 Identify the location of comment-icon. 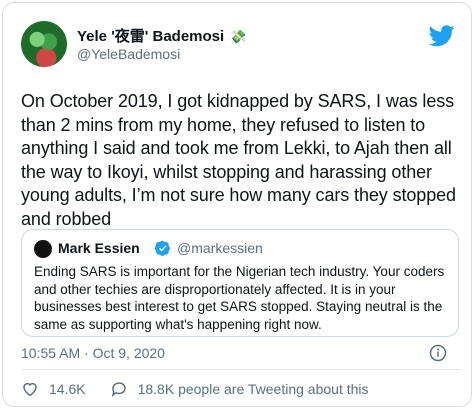
(119, 389).